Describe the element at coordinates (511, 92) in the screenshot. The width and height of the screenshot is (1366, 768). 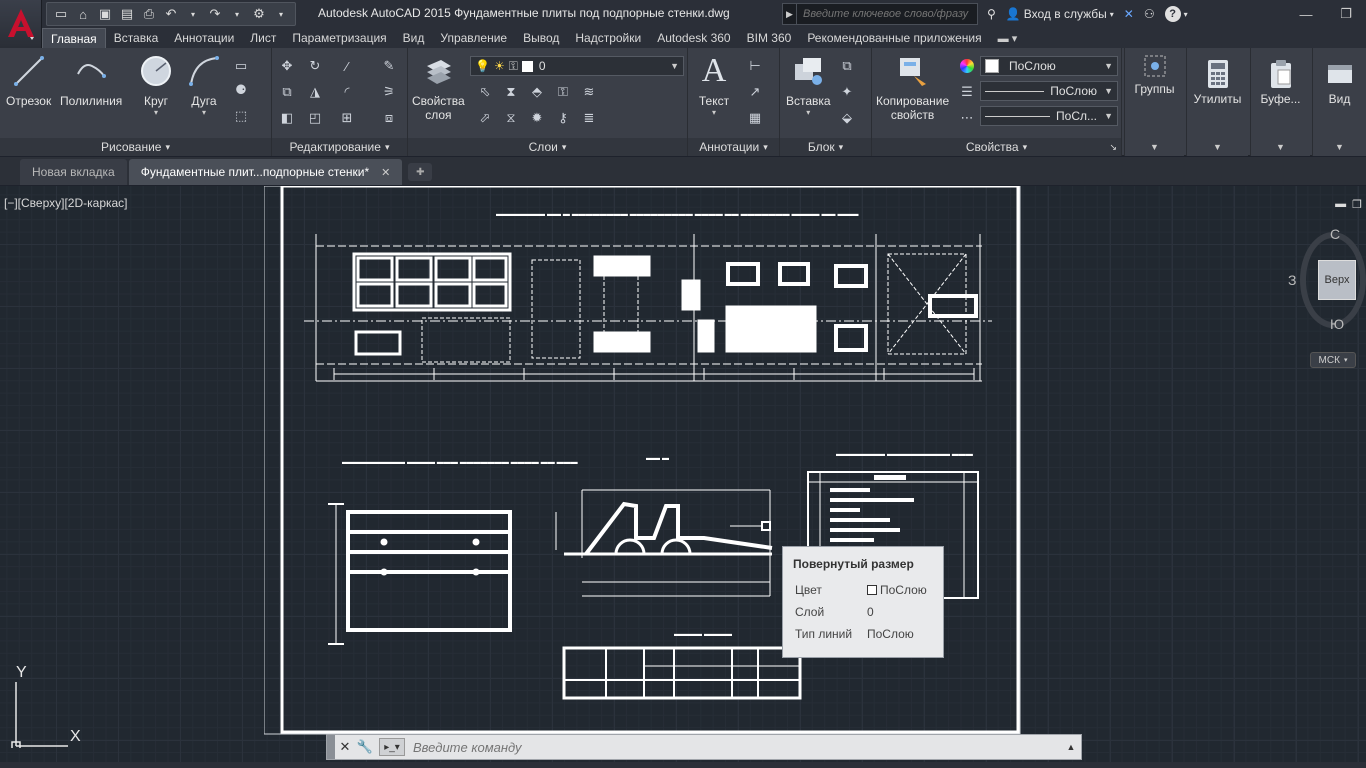
I see `layer-freeze-icon: ⧗` at that location.